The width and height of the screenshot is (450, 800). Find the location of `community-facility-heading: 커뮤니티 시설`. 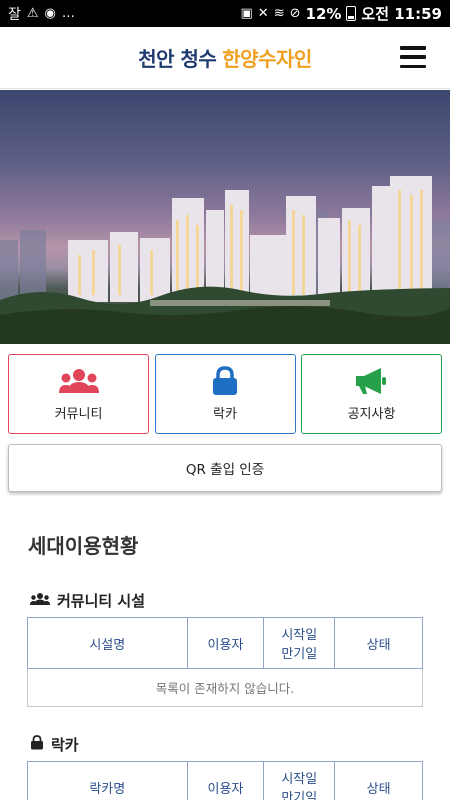

community-facility-heading: 커뮤니티 시설 is located at coordinates (87, 600).